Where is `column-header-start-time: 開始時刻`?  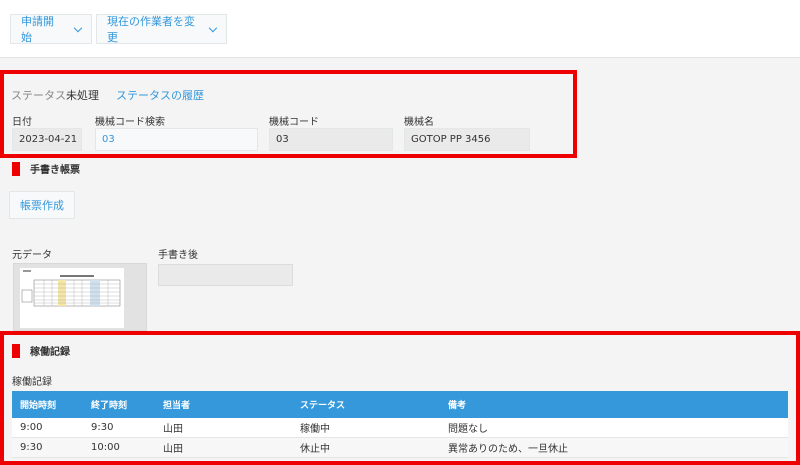
column-header-start-time: 開始時刻 is located at coordinates (38, 406).